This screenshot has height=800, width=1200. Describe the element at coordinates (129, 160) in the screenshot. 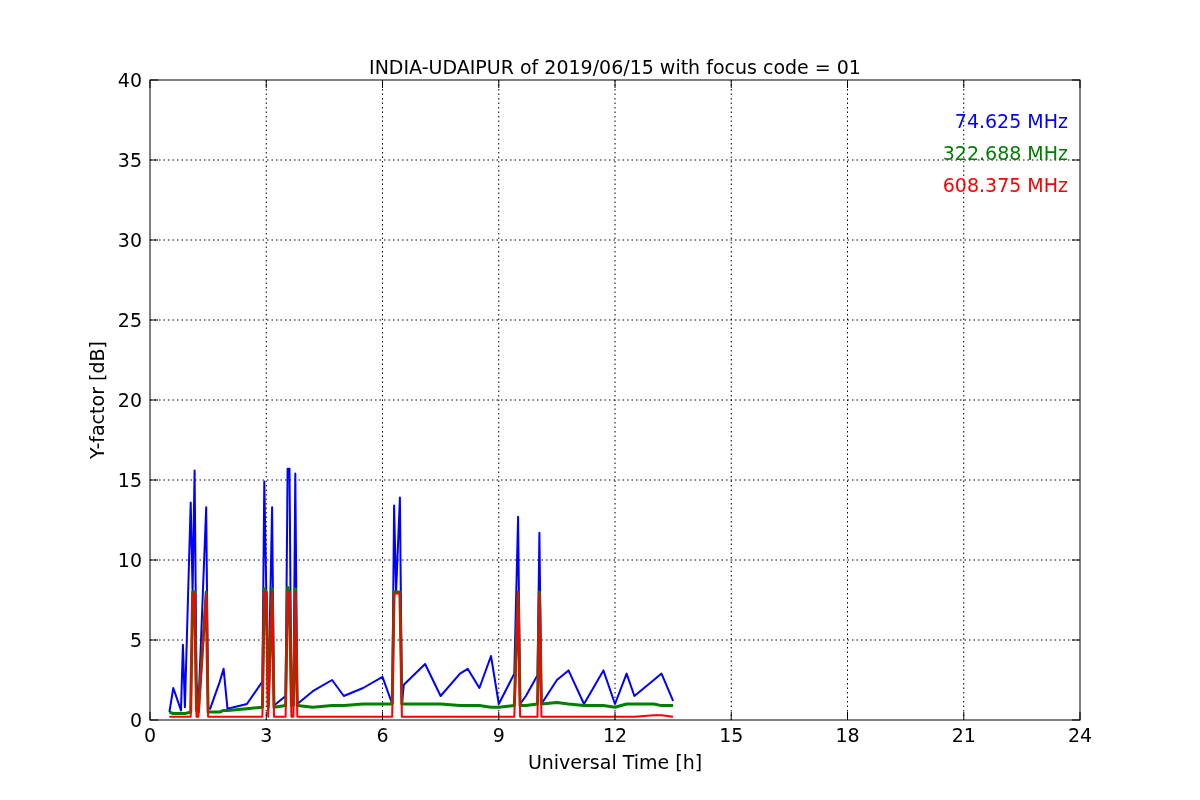

I see `y-tick-label: 35` at that location.